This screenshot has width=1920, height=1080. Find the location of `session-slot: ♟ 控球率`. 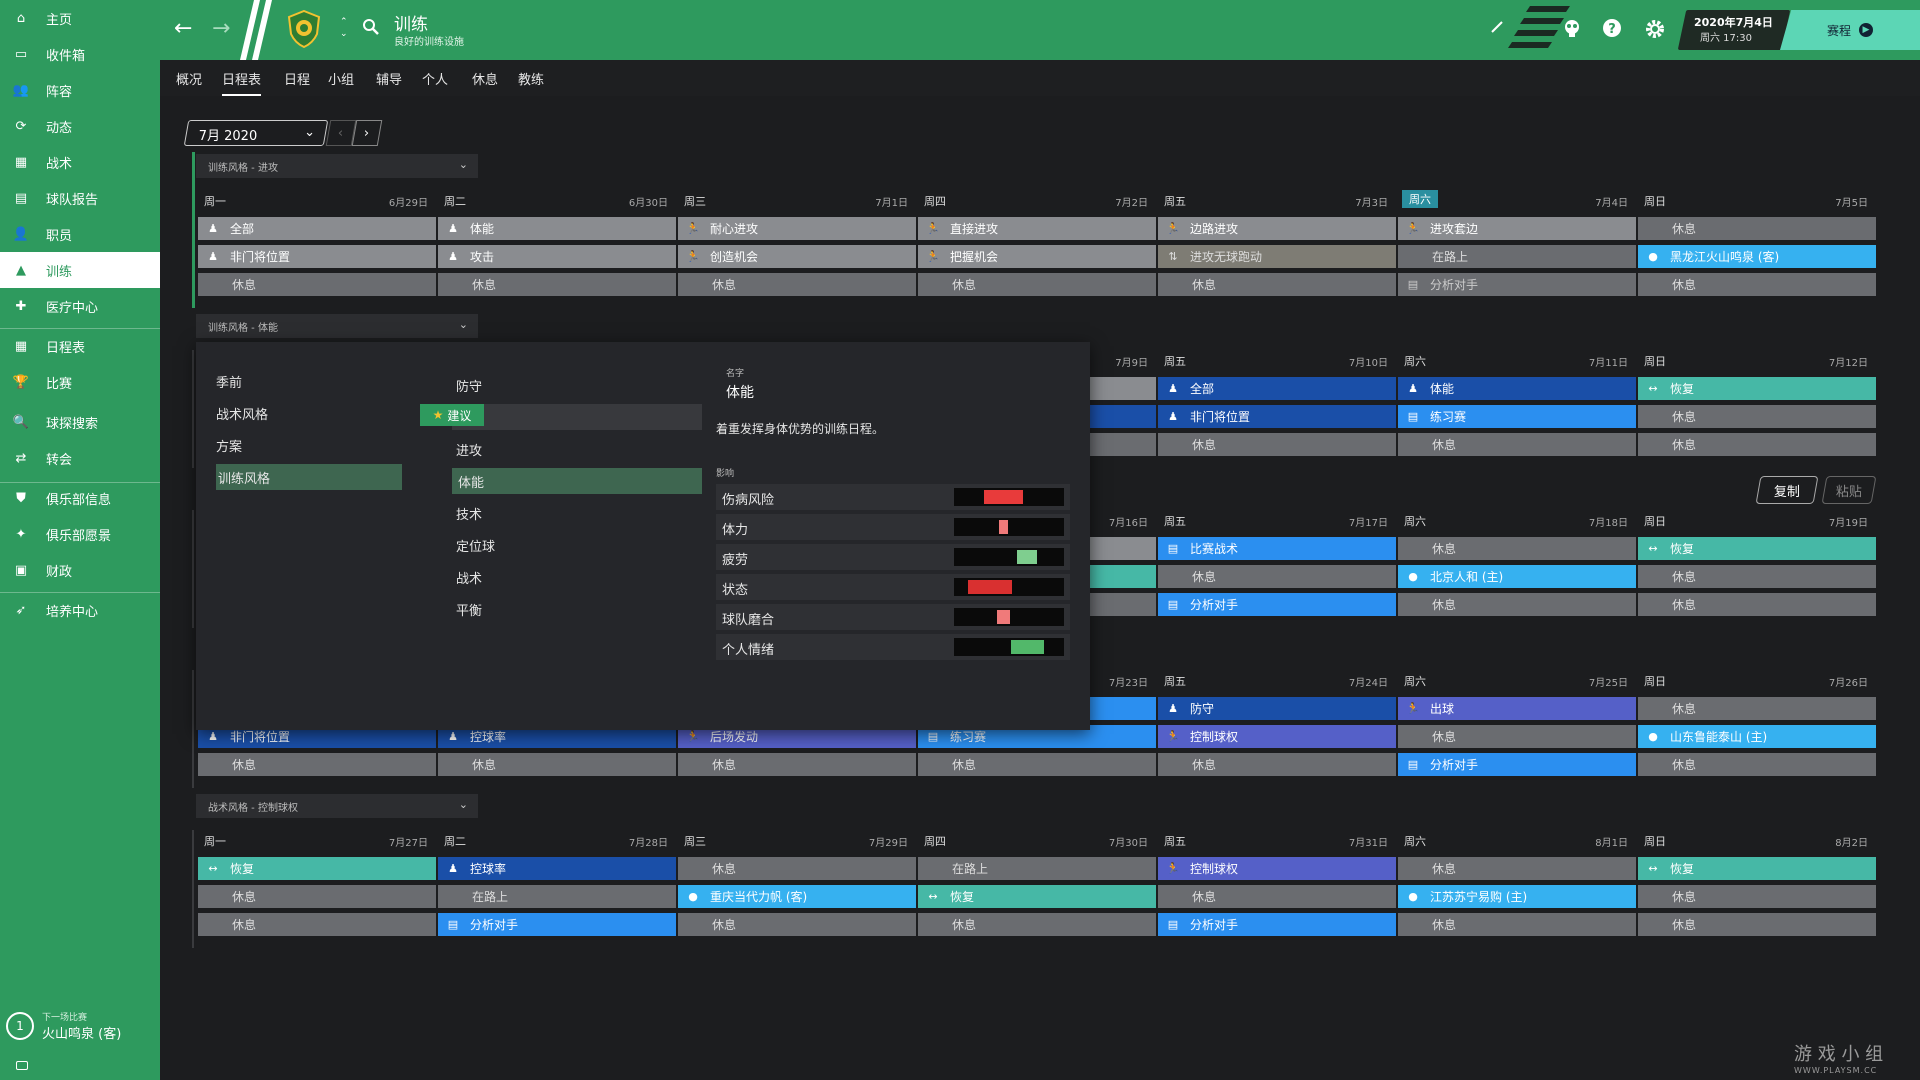

session-slot: ♟ 控球率 is located at coordinates (557, 868).